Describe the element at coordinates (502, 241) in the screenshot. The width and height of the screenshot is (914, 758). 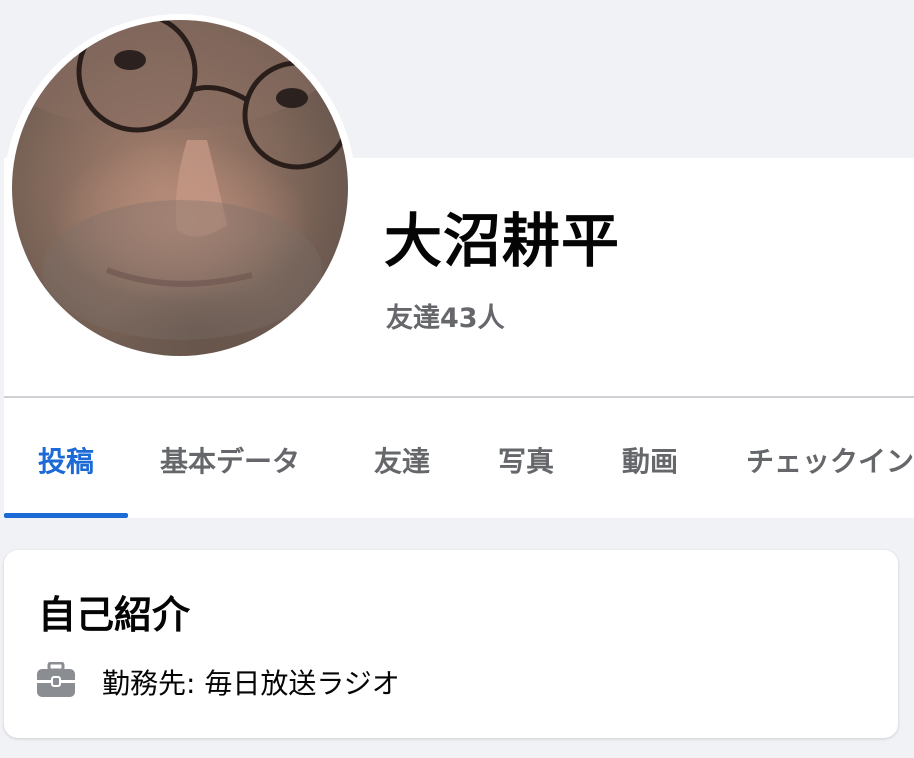
I see `profile-name: 大沼耕平` at that location.